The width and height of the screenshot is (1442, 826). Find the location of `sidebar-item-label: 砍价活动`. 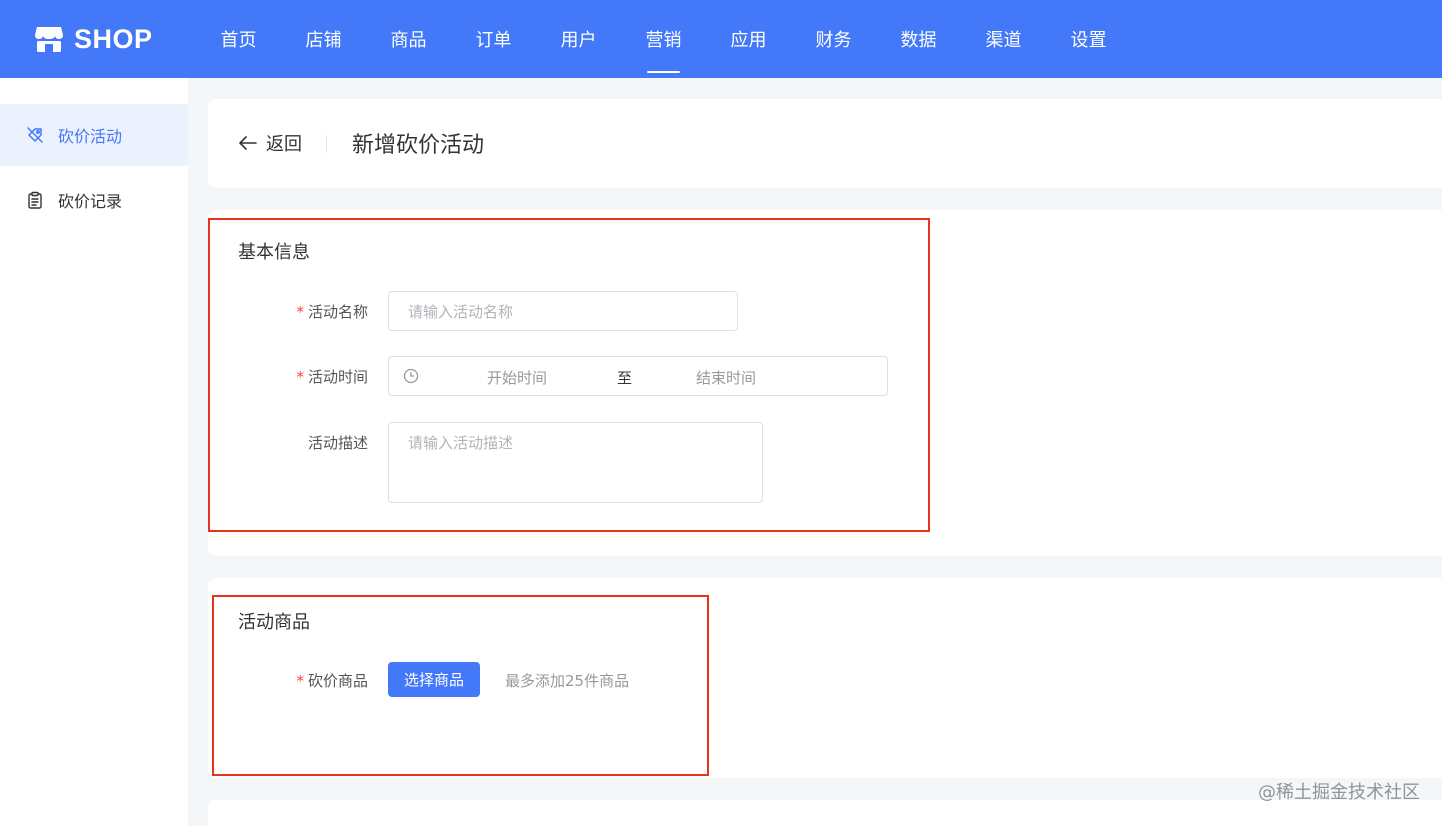

sidebar-item-label: 砍价活动 is located at coordinates (90, 136).